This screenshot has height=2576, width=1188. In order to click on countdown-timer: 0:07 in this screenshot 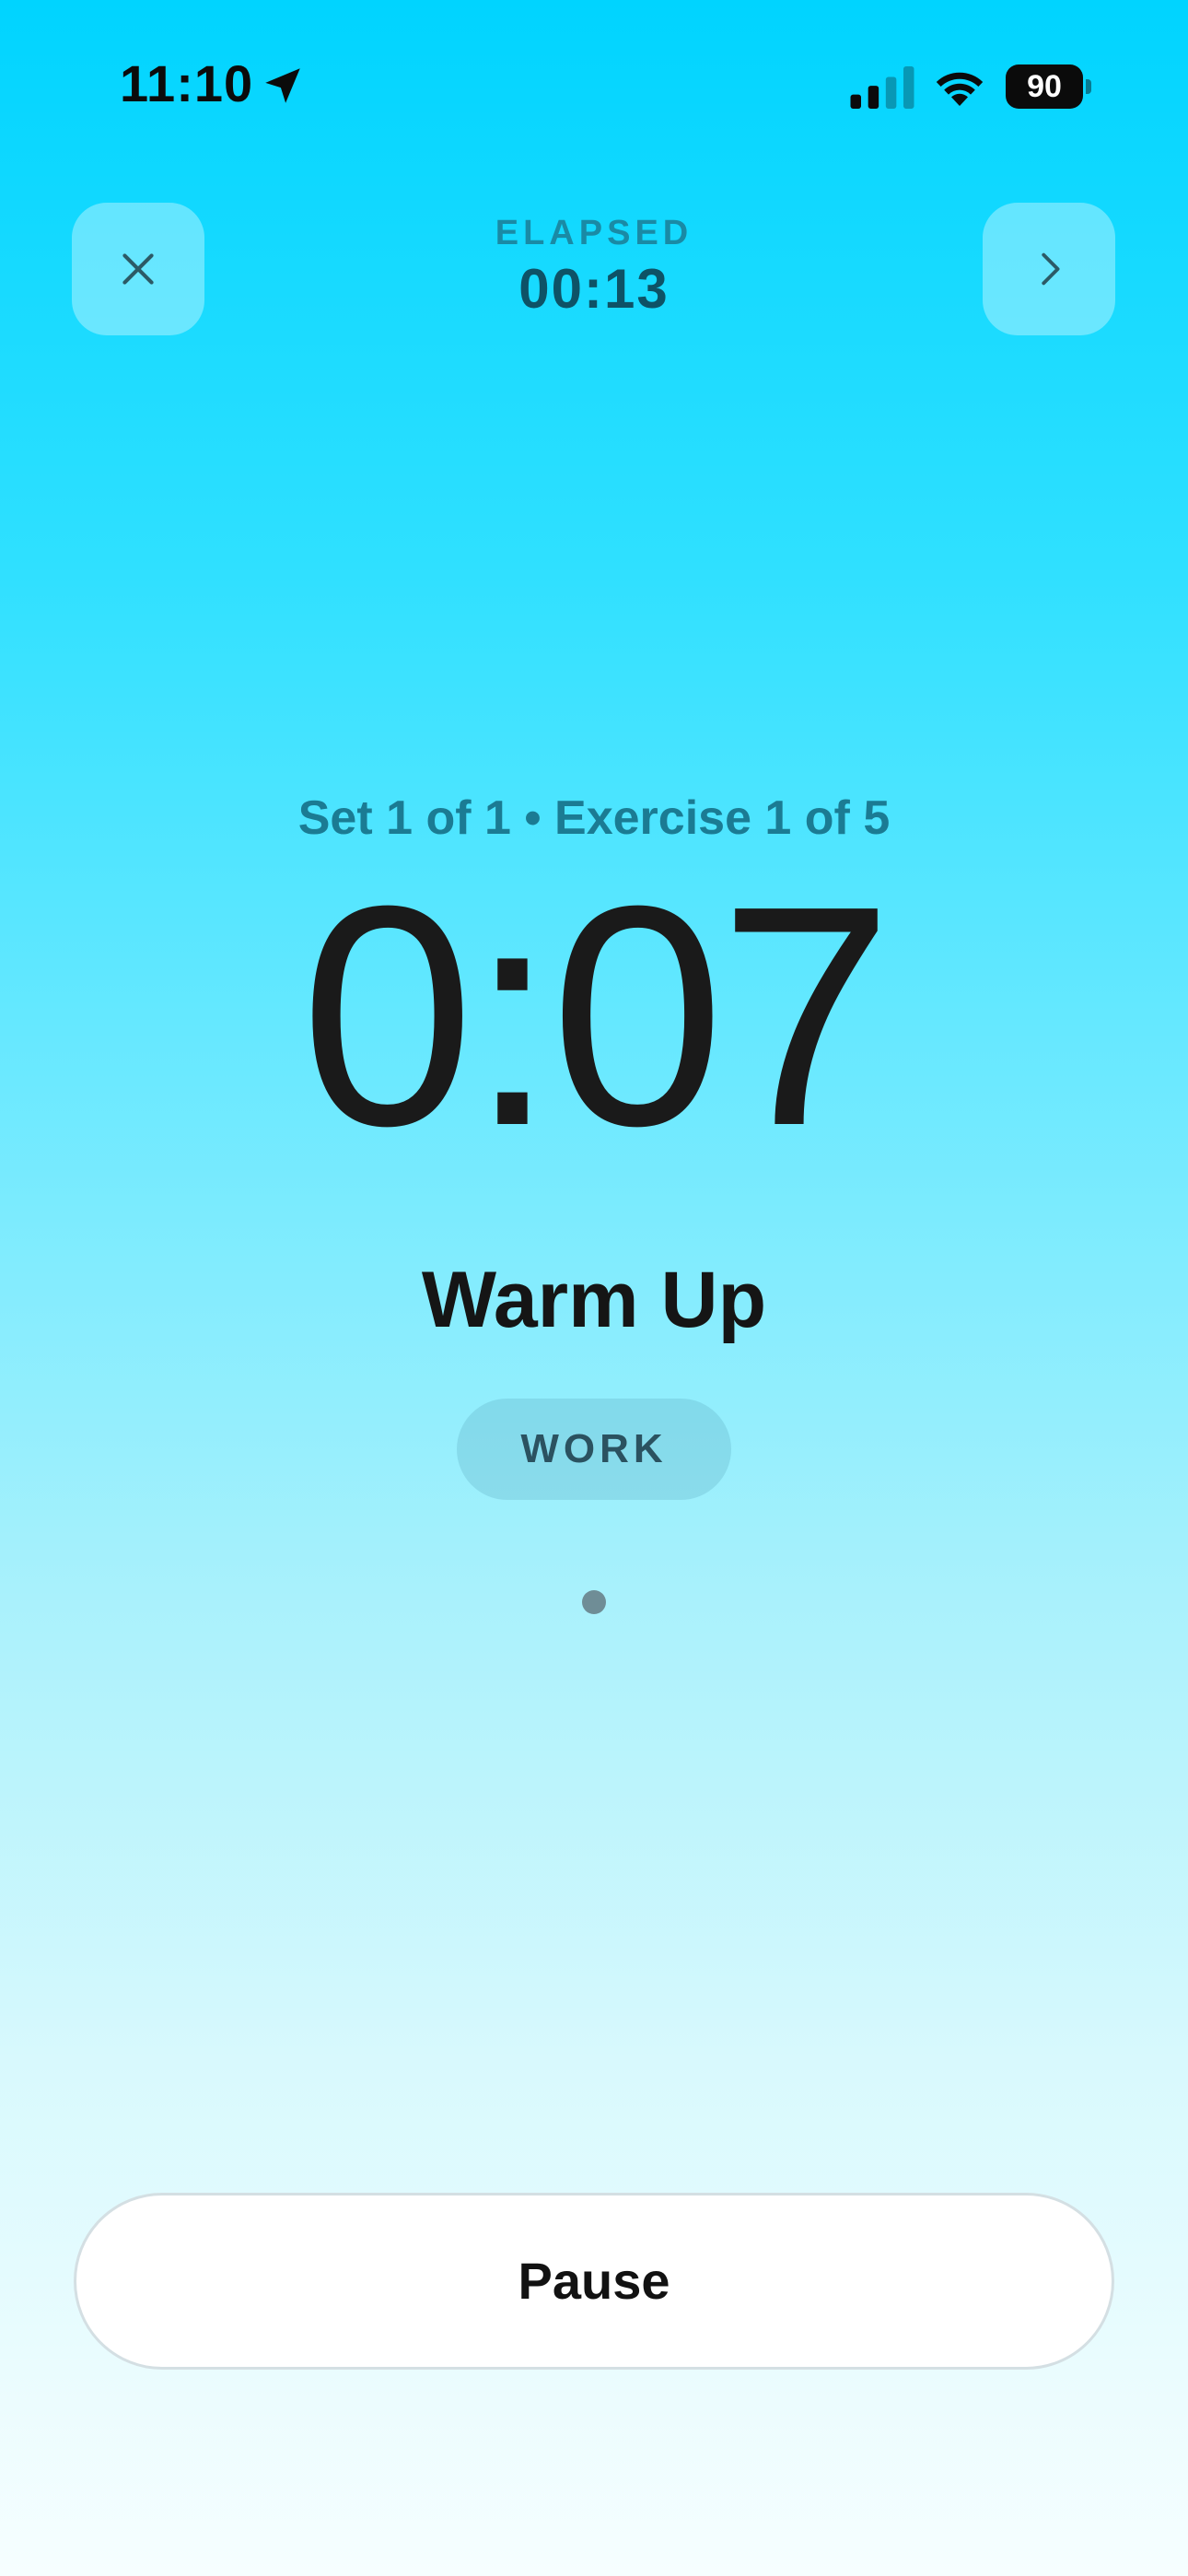, I will do `click(596, 1016)`.